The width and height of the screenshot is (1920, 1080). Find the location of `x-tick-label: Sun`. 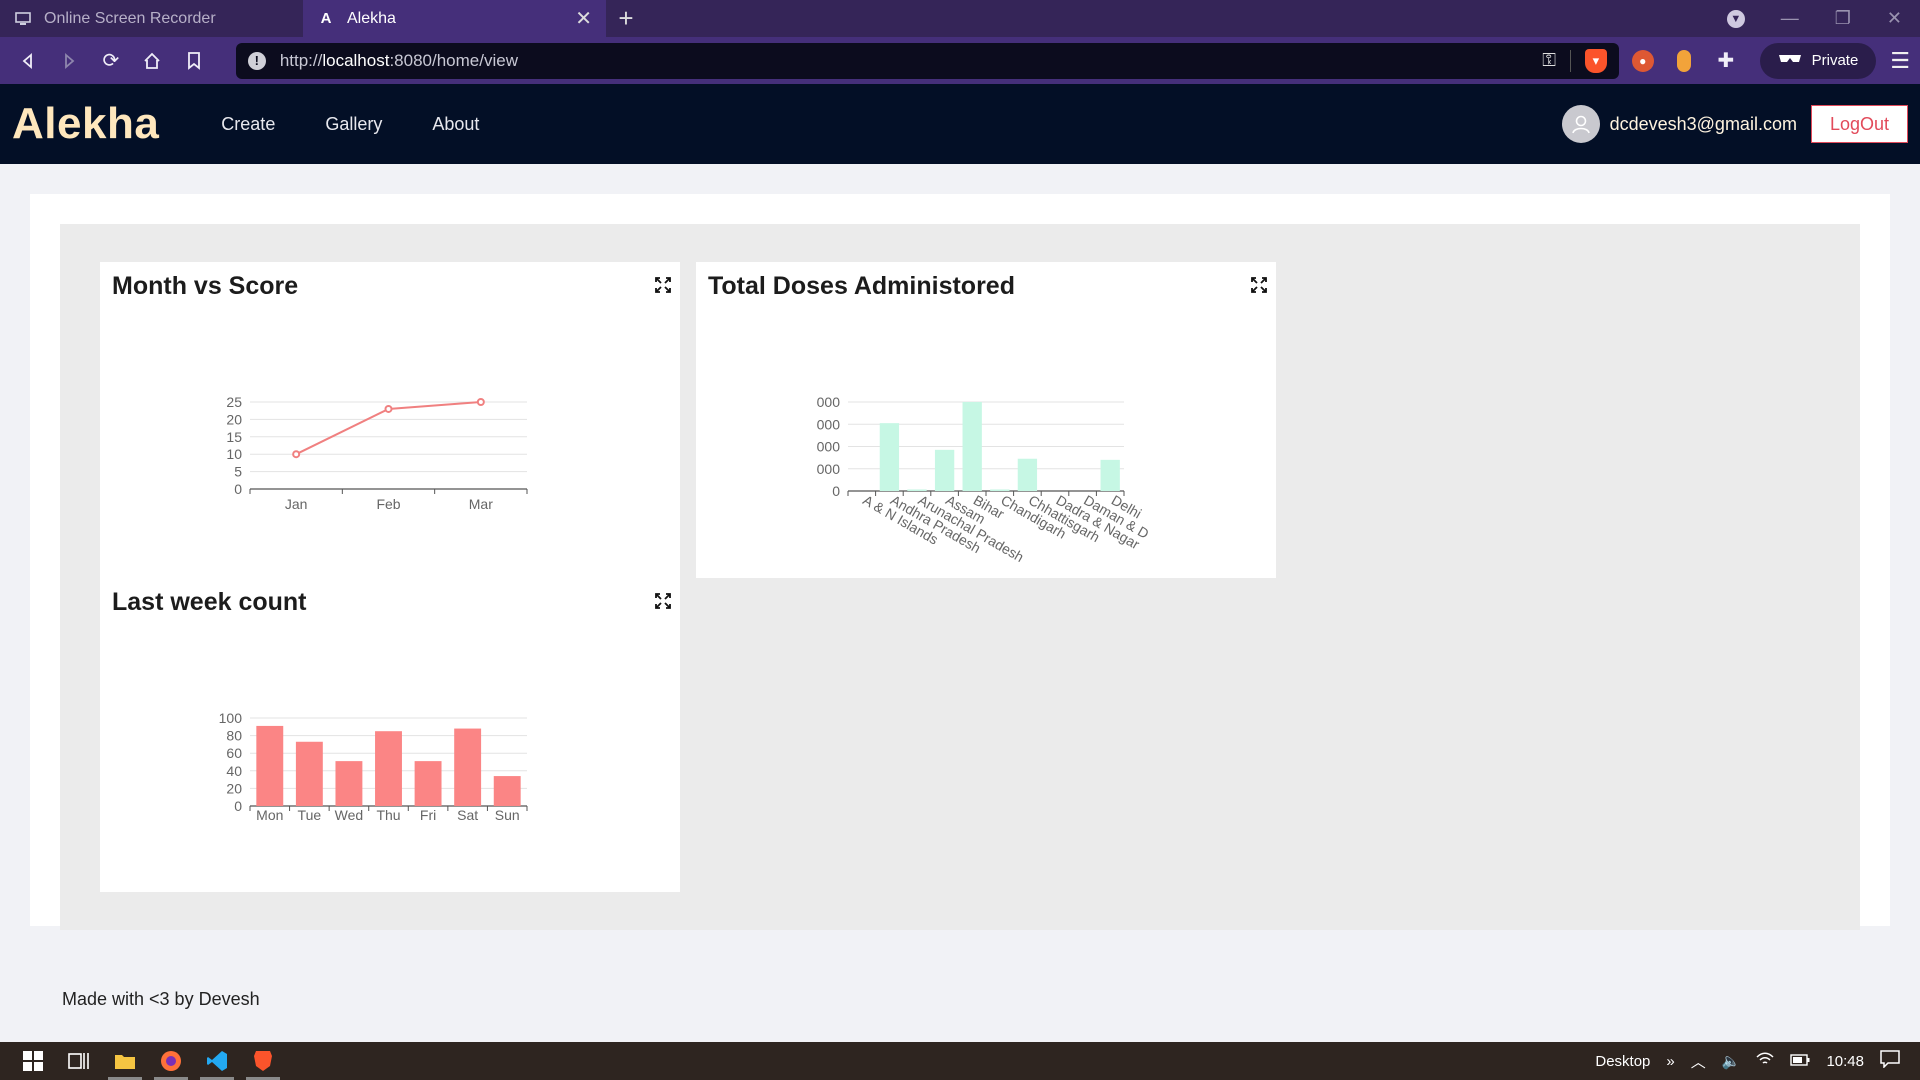

x-tick-label: Sun is located at coordinates (507, 815).